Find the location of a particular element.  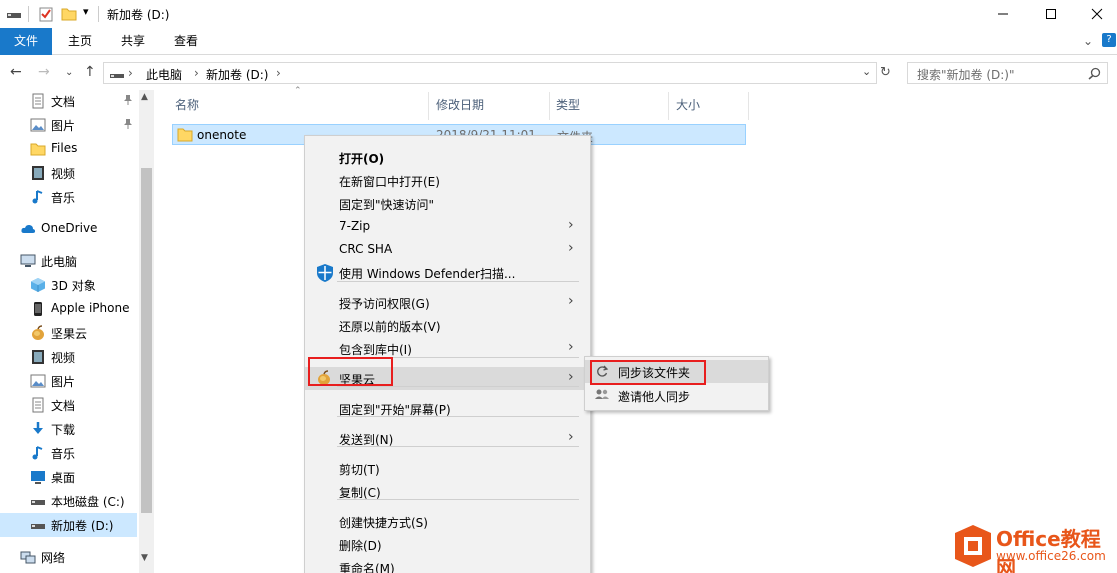

sidebar-item: Files is located at coordinates (70, 149).